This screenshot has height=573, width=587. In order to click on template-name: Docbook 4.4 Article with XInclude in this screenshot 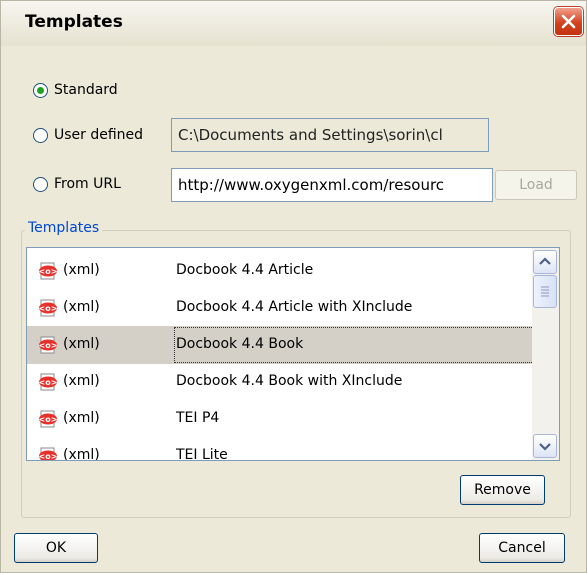, I will do `click(294, 307)`.